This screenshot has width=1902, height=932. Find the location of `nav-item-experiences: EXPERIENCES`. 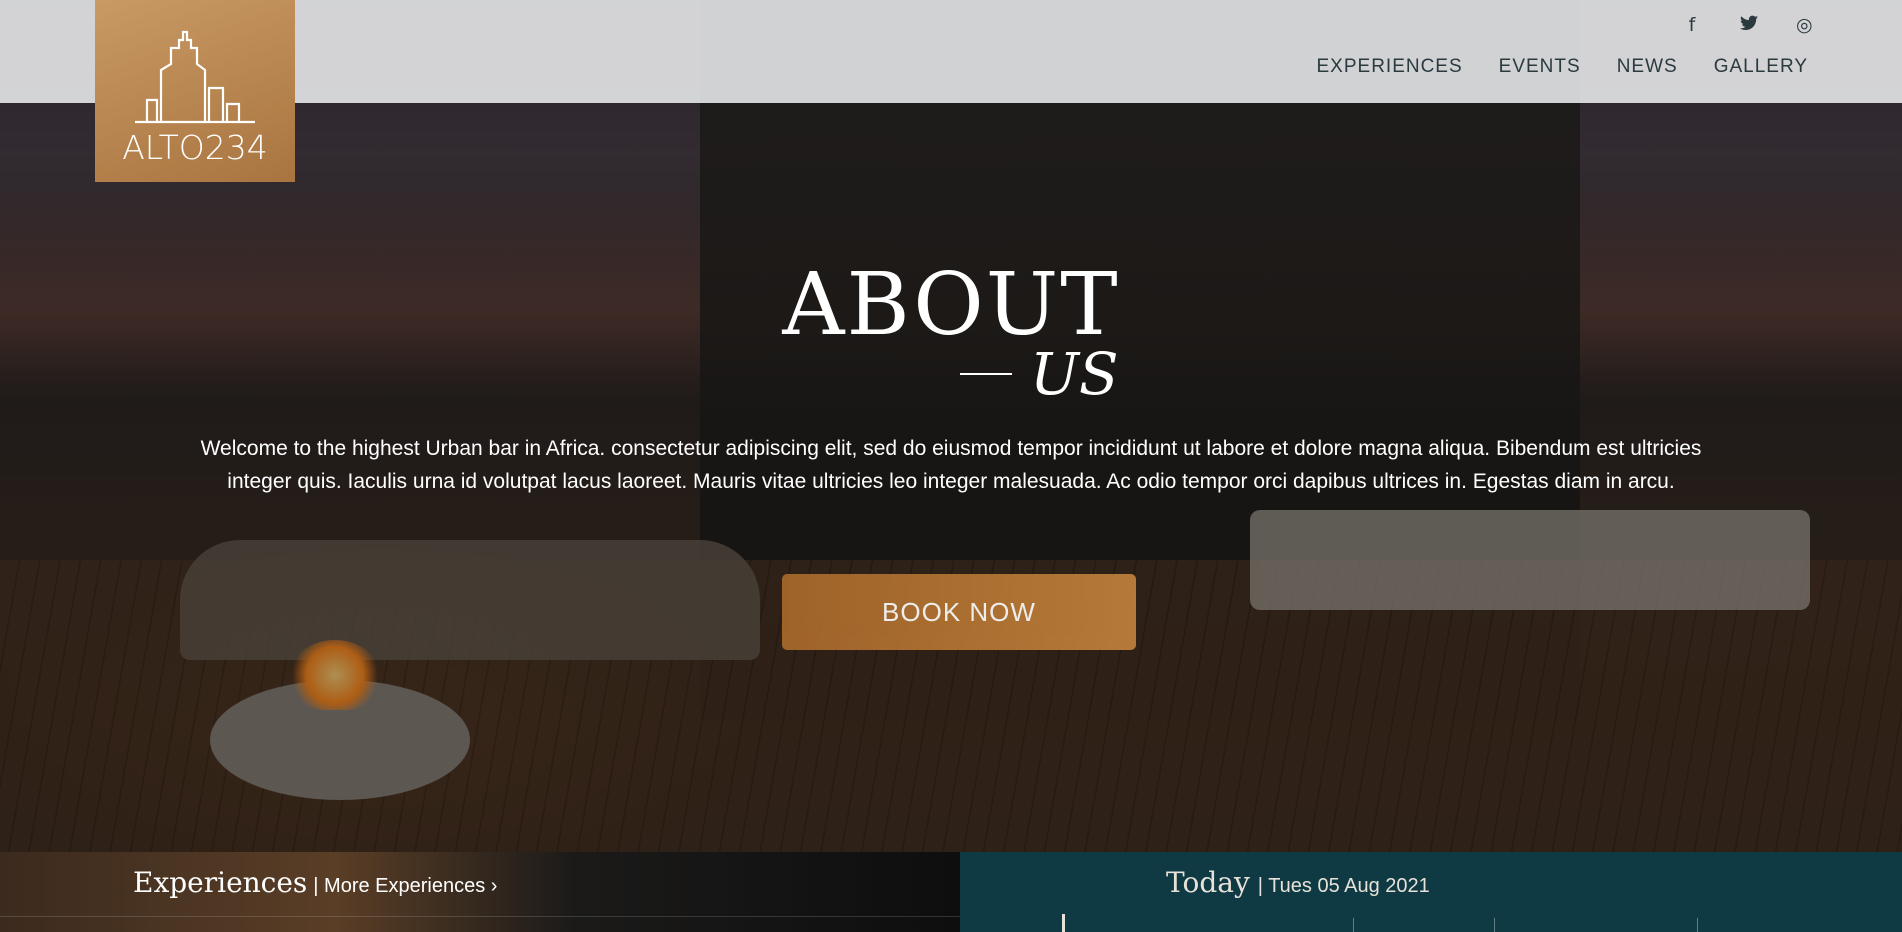

nav-item-experiences: EXPERIENCES is located at coordinates (1390, 67).